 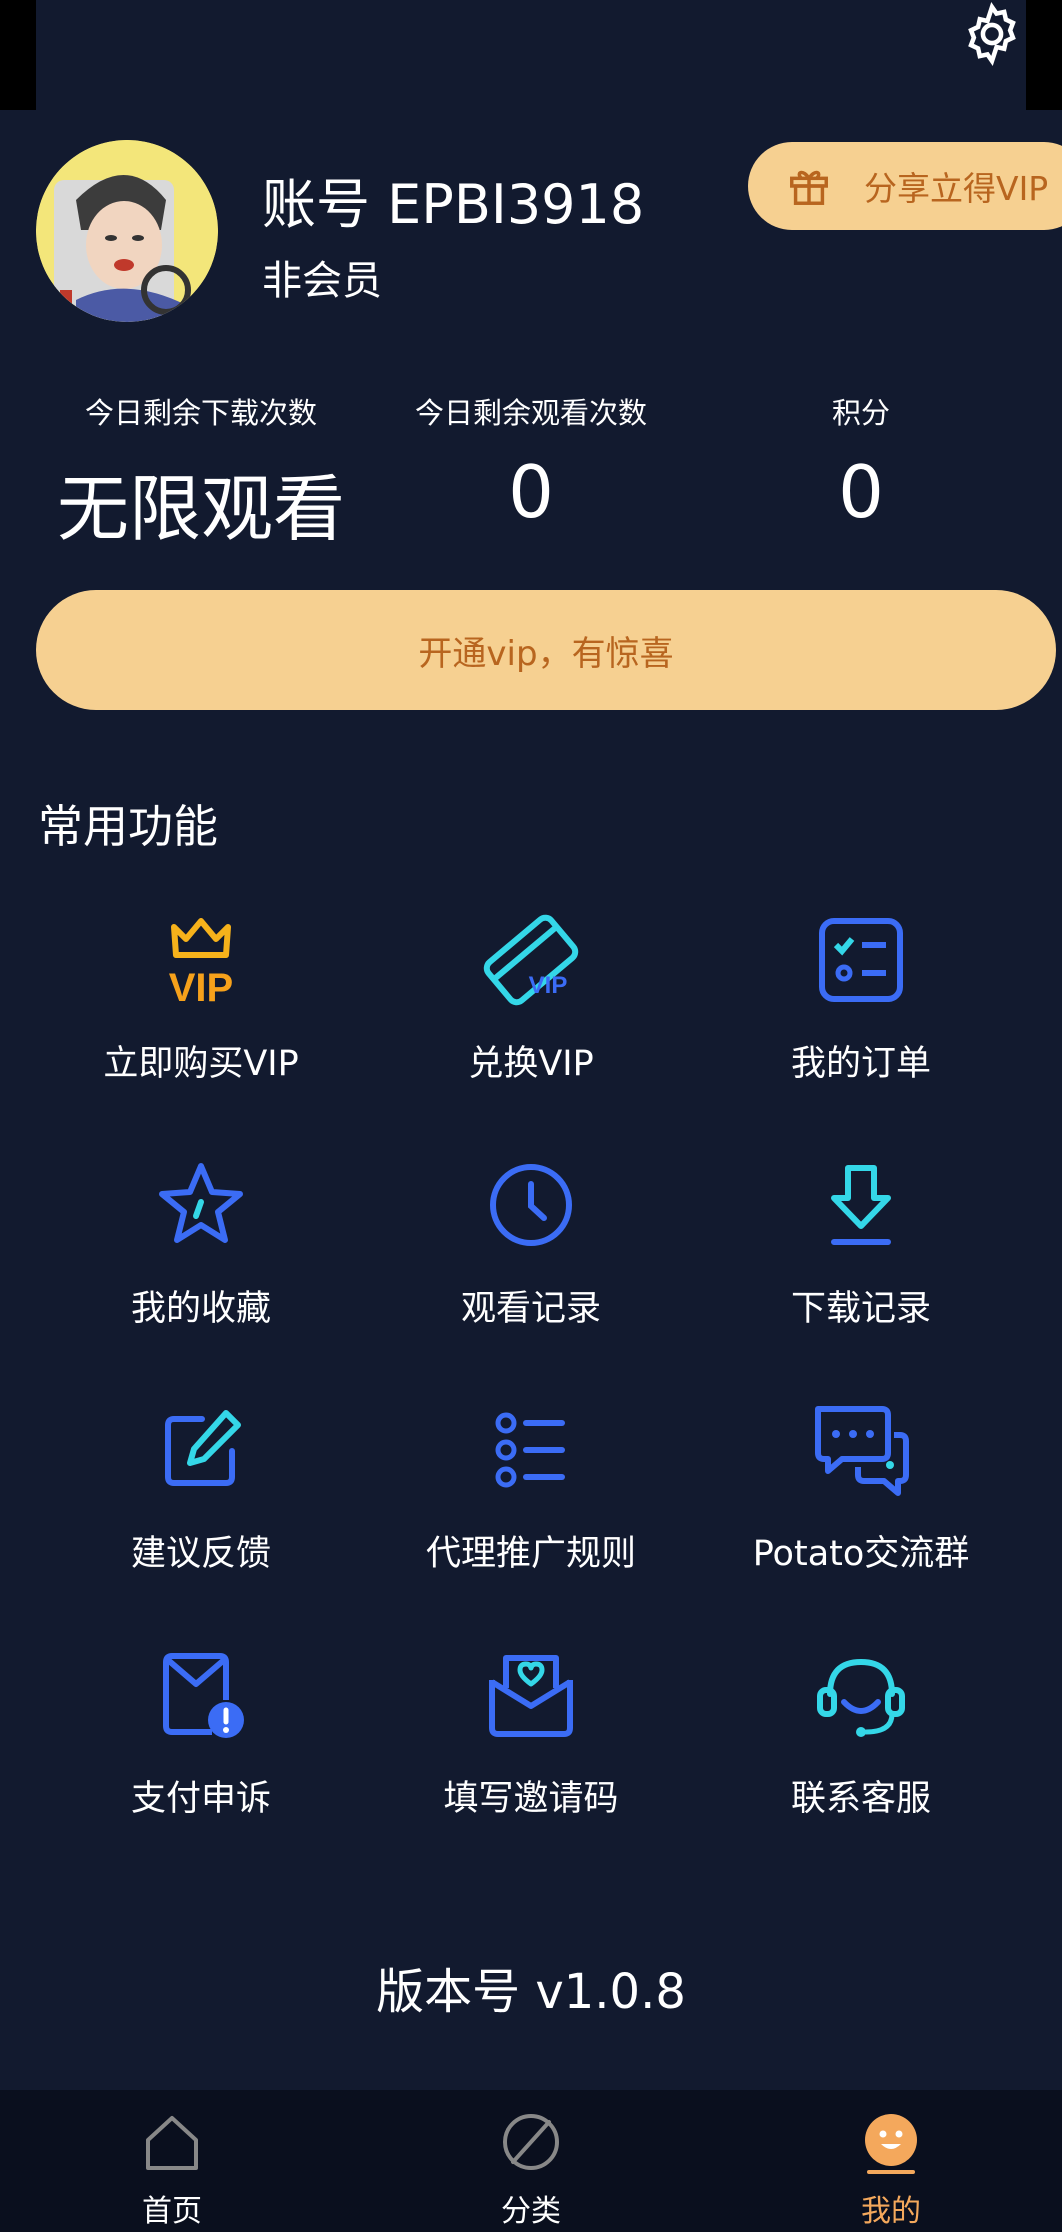 What do you see at coordinates (203, 1448) in the screenshot?
I see `edit-pencil-icon` at bounding box center [203, 1448].